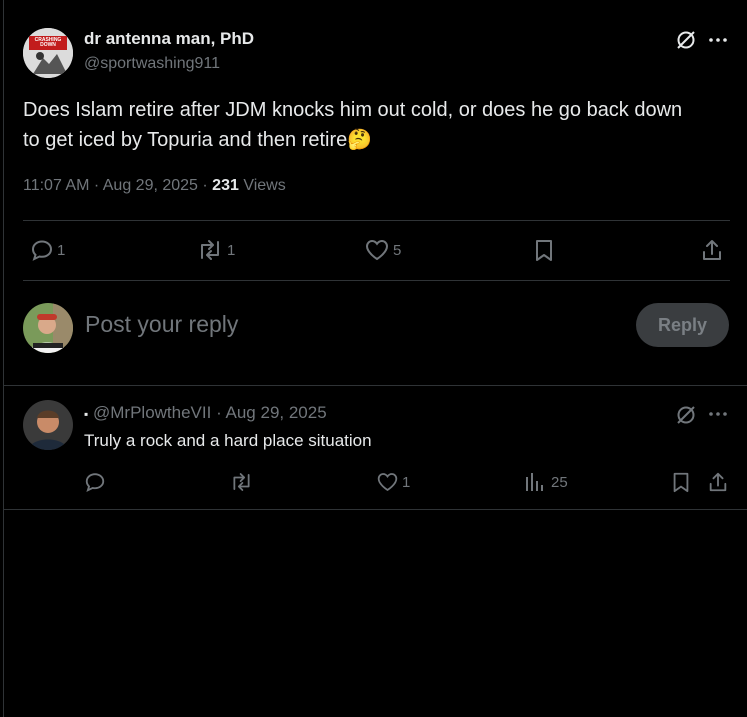 The width and height of the screenshot is (747, 717). What do you see at coordinates (387, 482) in the screenshot?
I see `reply-heart-icon` at bounding box center [387, 482].